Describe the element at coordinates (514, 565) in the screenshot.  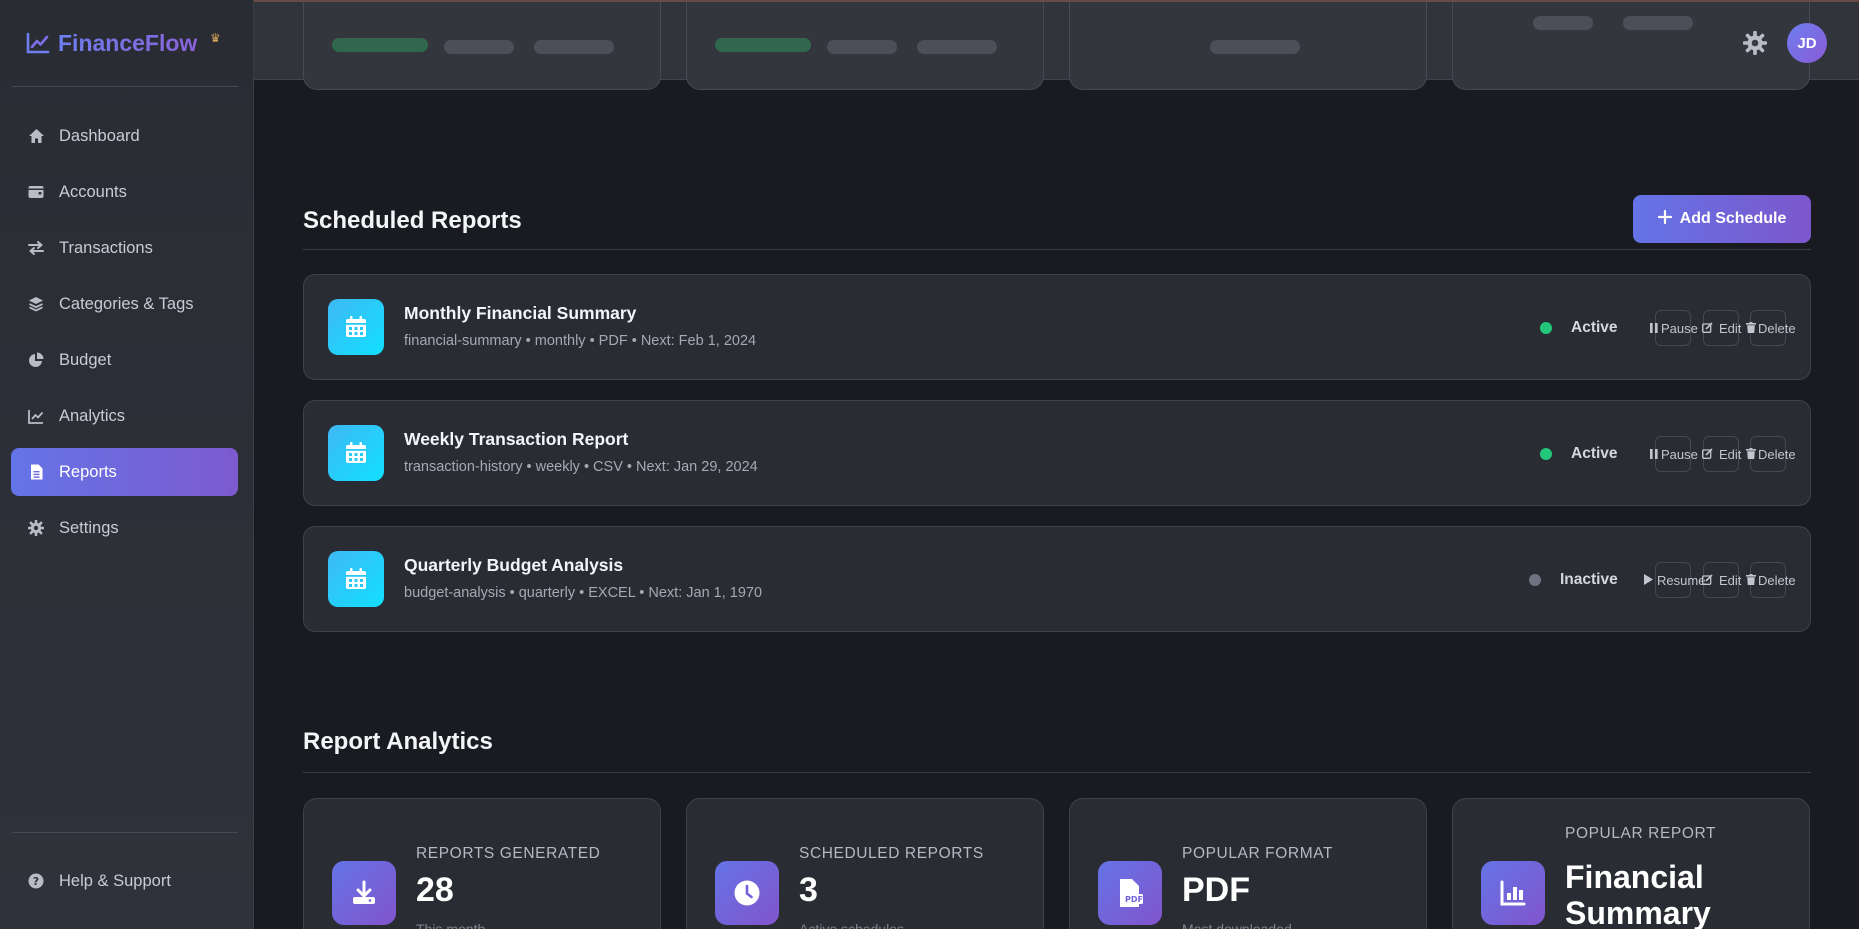
I see `report-name: Quarterly Budget Analysis` at that location.